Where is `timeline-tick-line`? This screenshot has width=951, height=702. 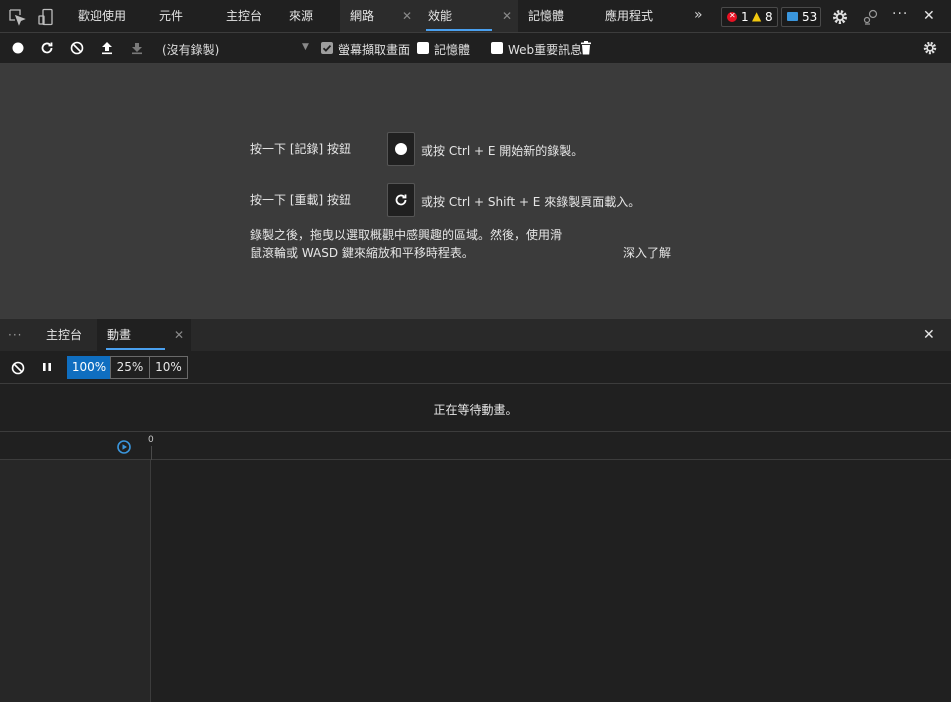
timeline-tick-line is located at coordinates (151, 453).